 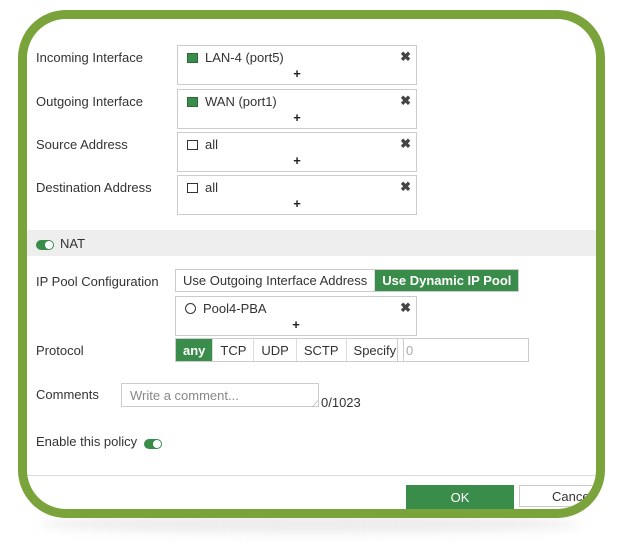 What do you see at coordinates (297, 73) in the screenshot?
I see `add-incoming-interface-button: +` at bounding box center [297, 73].